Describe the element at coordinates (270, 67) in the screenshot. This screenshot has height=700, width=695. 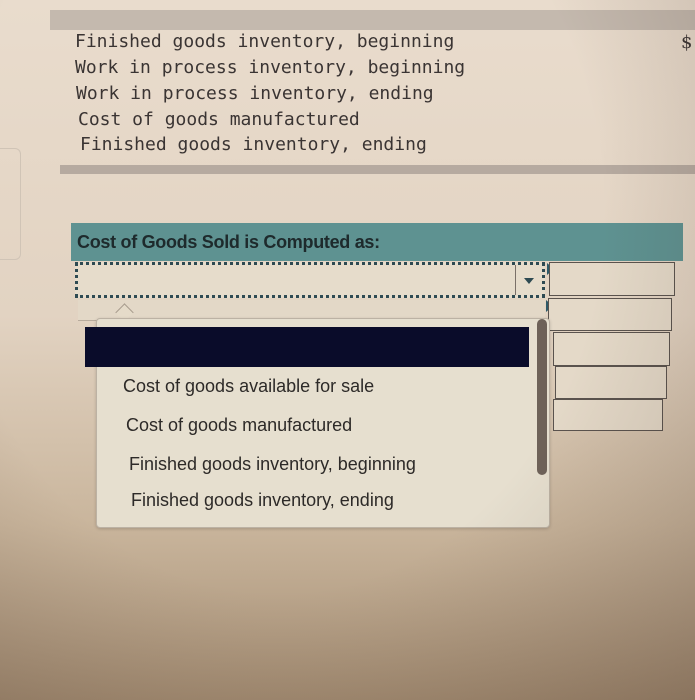
I see `list-item: Work in process inventory, beginning` at that location.